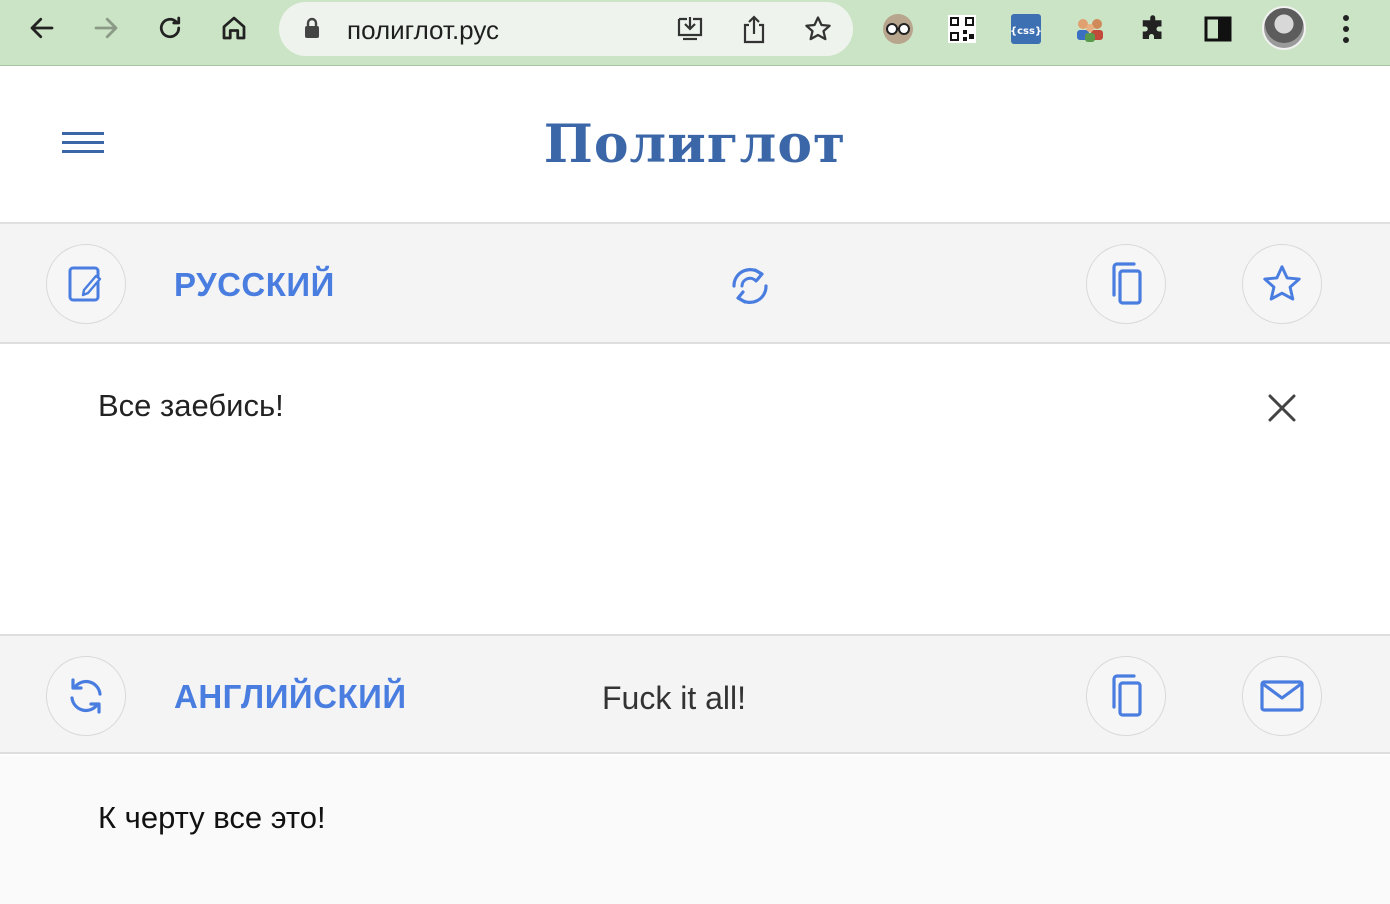  I want to click on qr-code-extension-icon, so click(962, 29).